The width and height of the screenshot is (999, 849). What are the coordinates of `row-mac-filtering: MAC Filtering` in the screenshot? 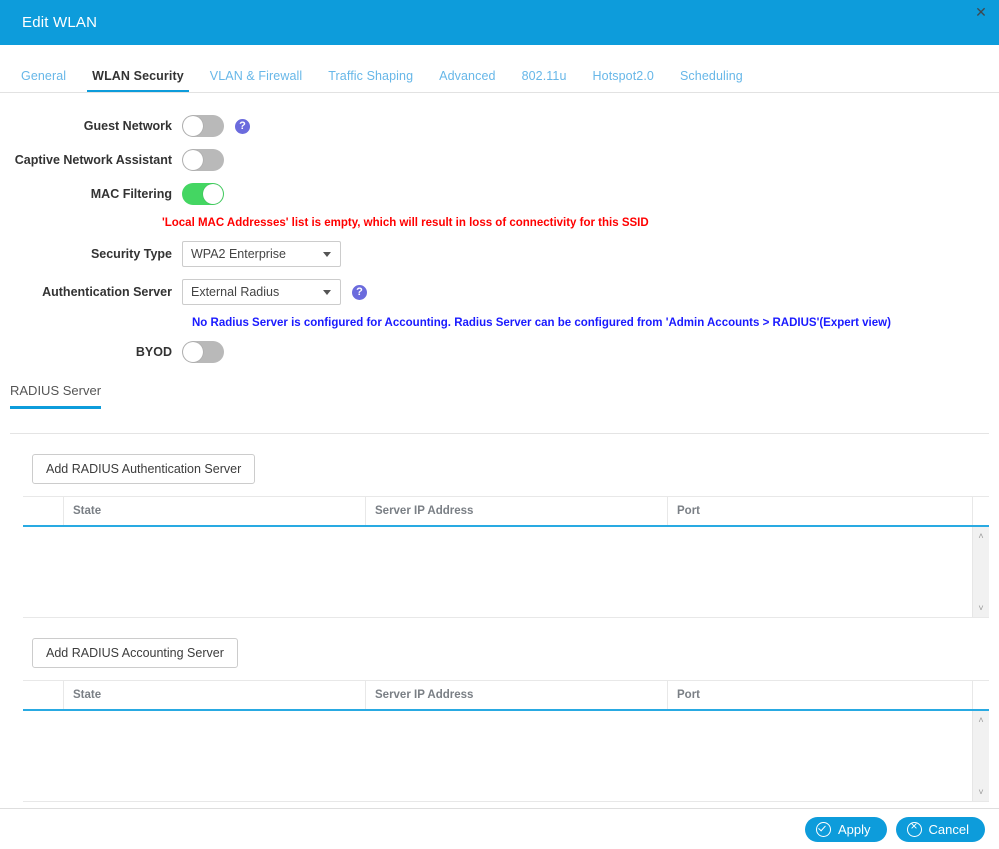 It's located at (499, 194).